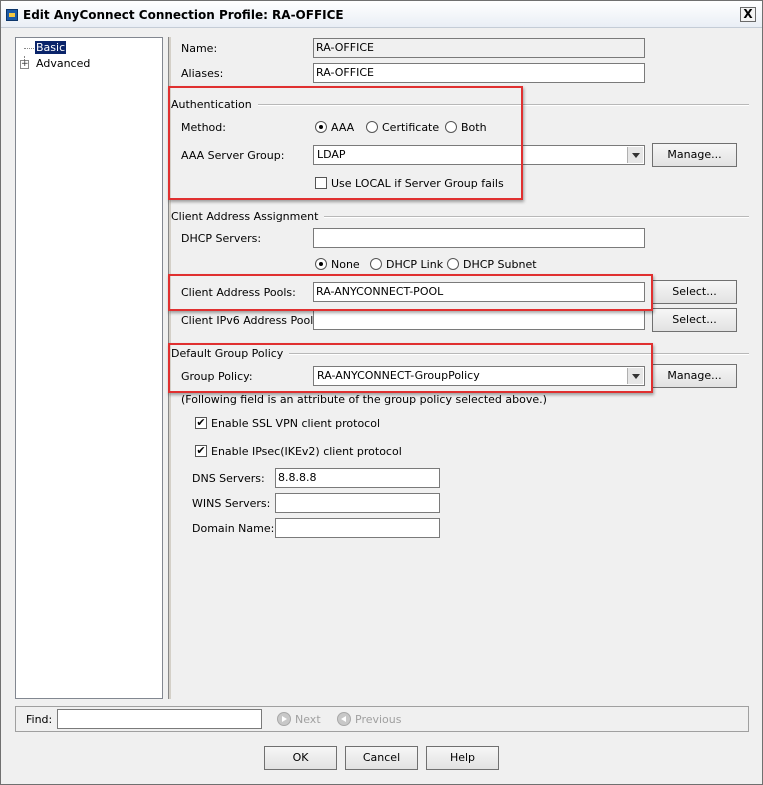 The height and width of the screenshot is (785, 763). Describe the element at coordinates (376, 264) in the screenshot. I see `dhcp-link-radio` at that location.